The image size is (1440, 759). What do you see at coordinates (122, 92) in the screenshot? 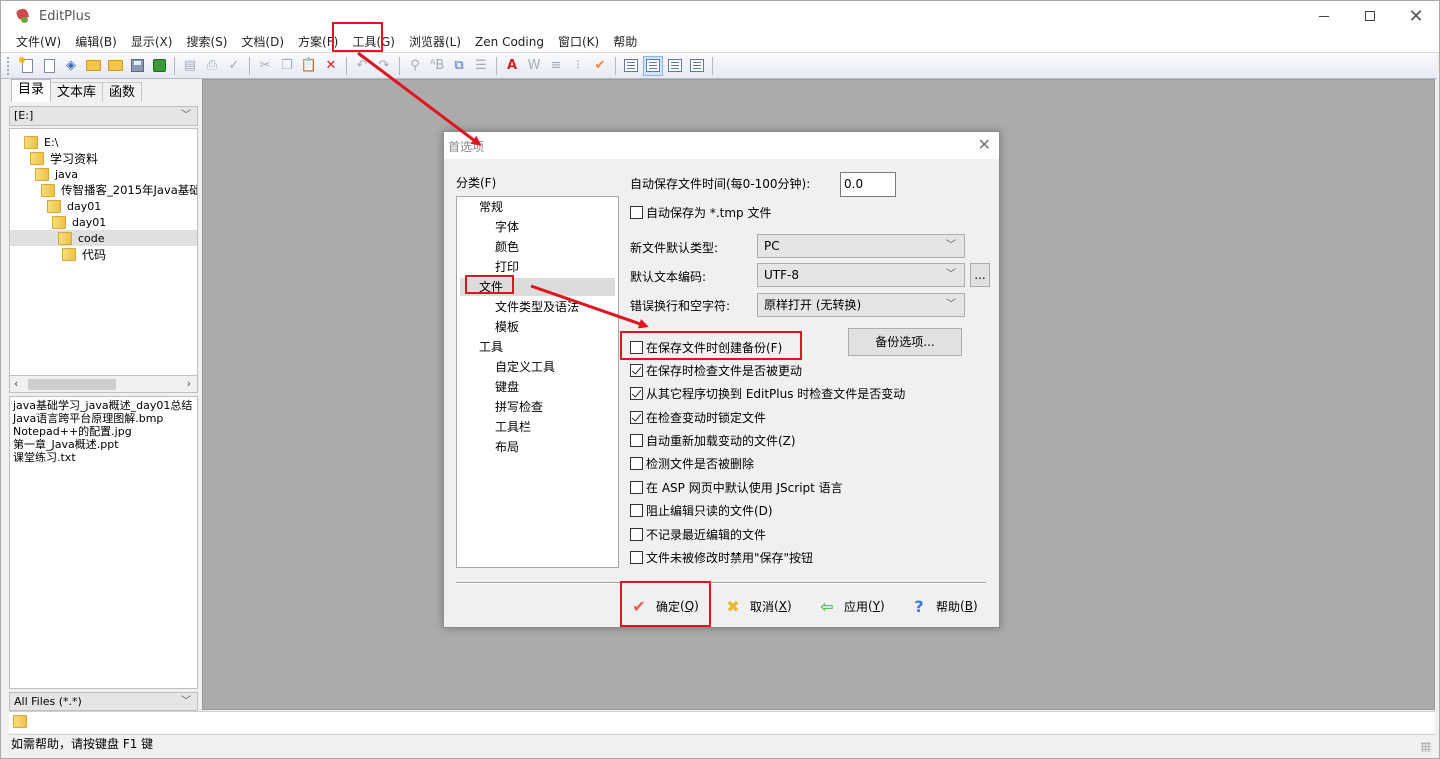
I see `tab-functions: 函数` at bounding box center [122, 92].